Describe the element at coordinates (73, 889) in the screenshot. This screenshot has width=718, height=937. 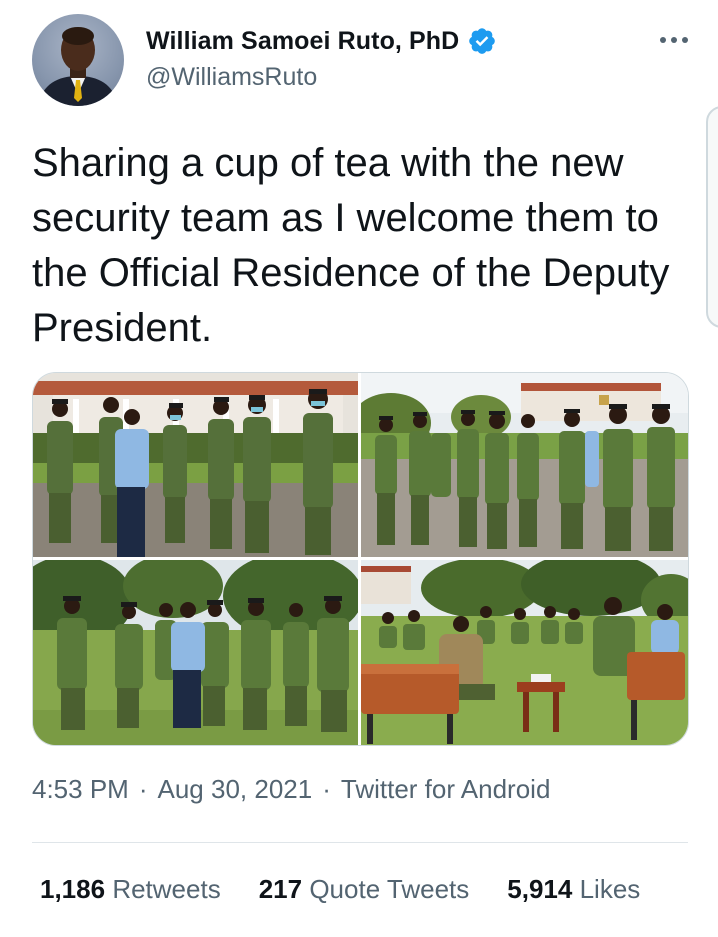
I see `retweets-count: 1,186` at that location.